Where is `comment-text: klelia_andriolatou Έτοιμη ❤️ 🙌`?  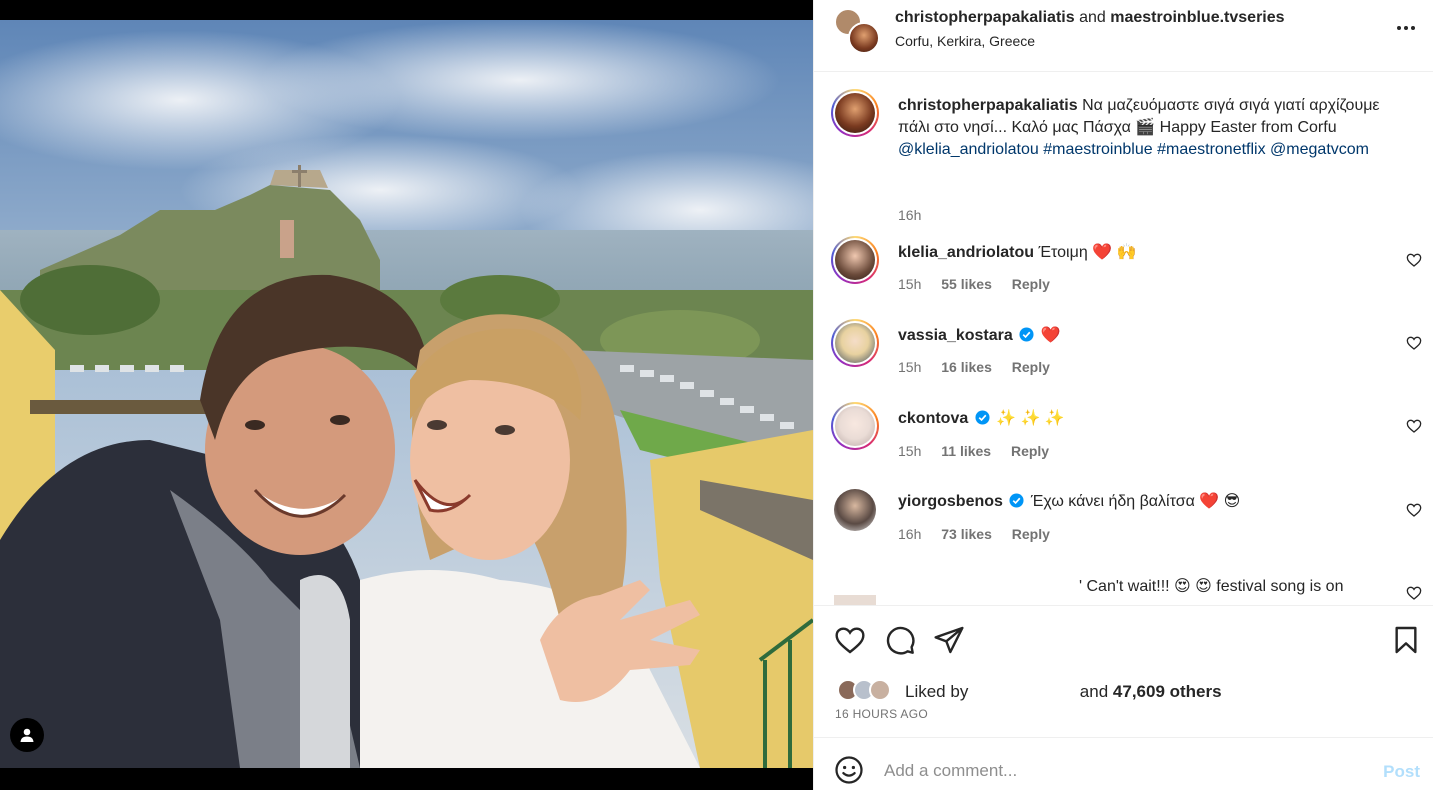
comment-text: klelia_andriolatou Έτοιμη ❤️ 🙌 is located at coordinates (1148, 253).